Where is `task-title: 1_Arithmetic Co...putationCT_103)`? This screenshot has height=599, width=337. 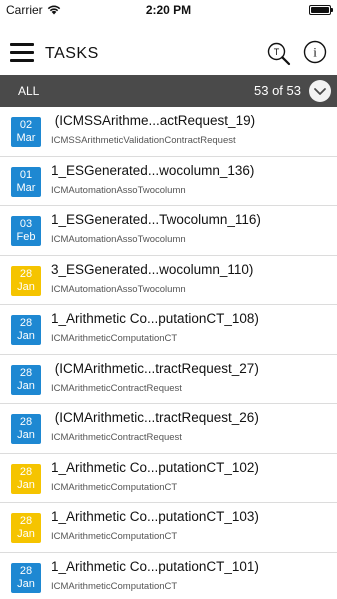
task-title: 1_Arithmetic Co...putationCT_103) is located at coordinates (155, 516).